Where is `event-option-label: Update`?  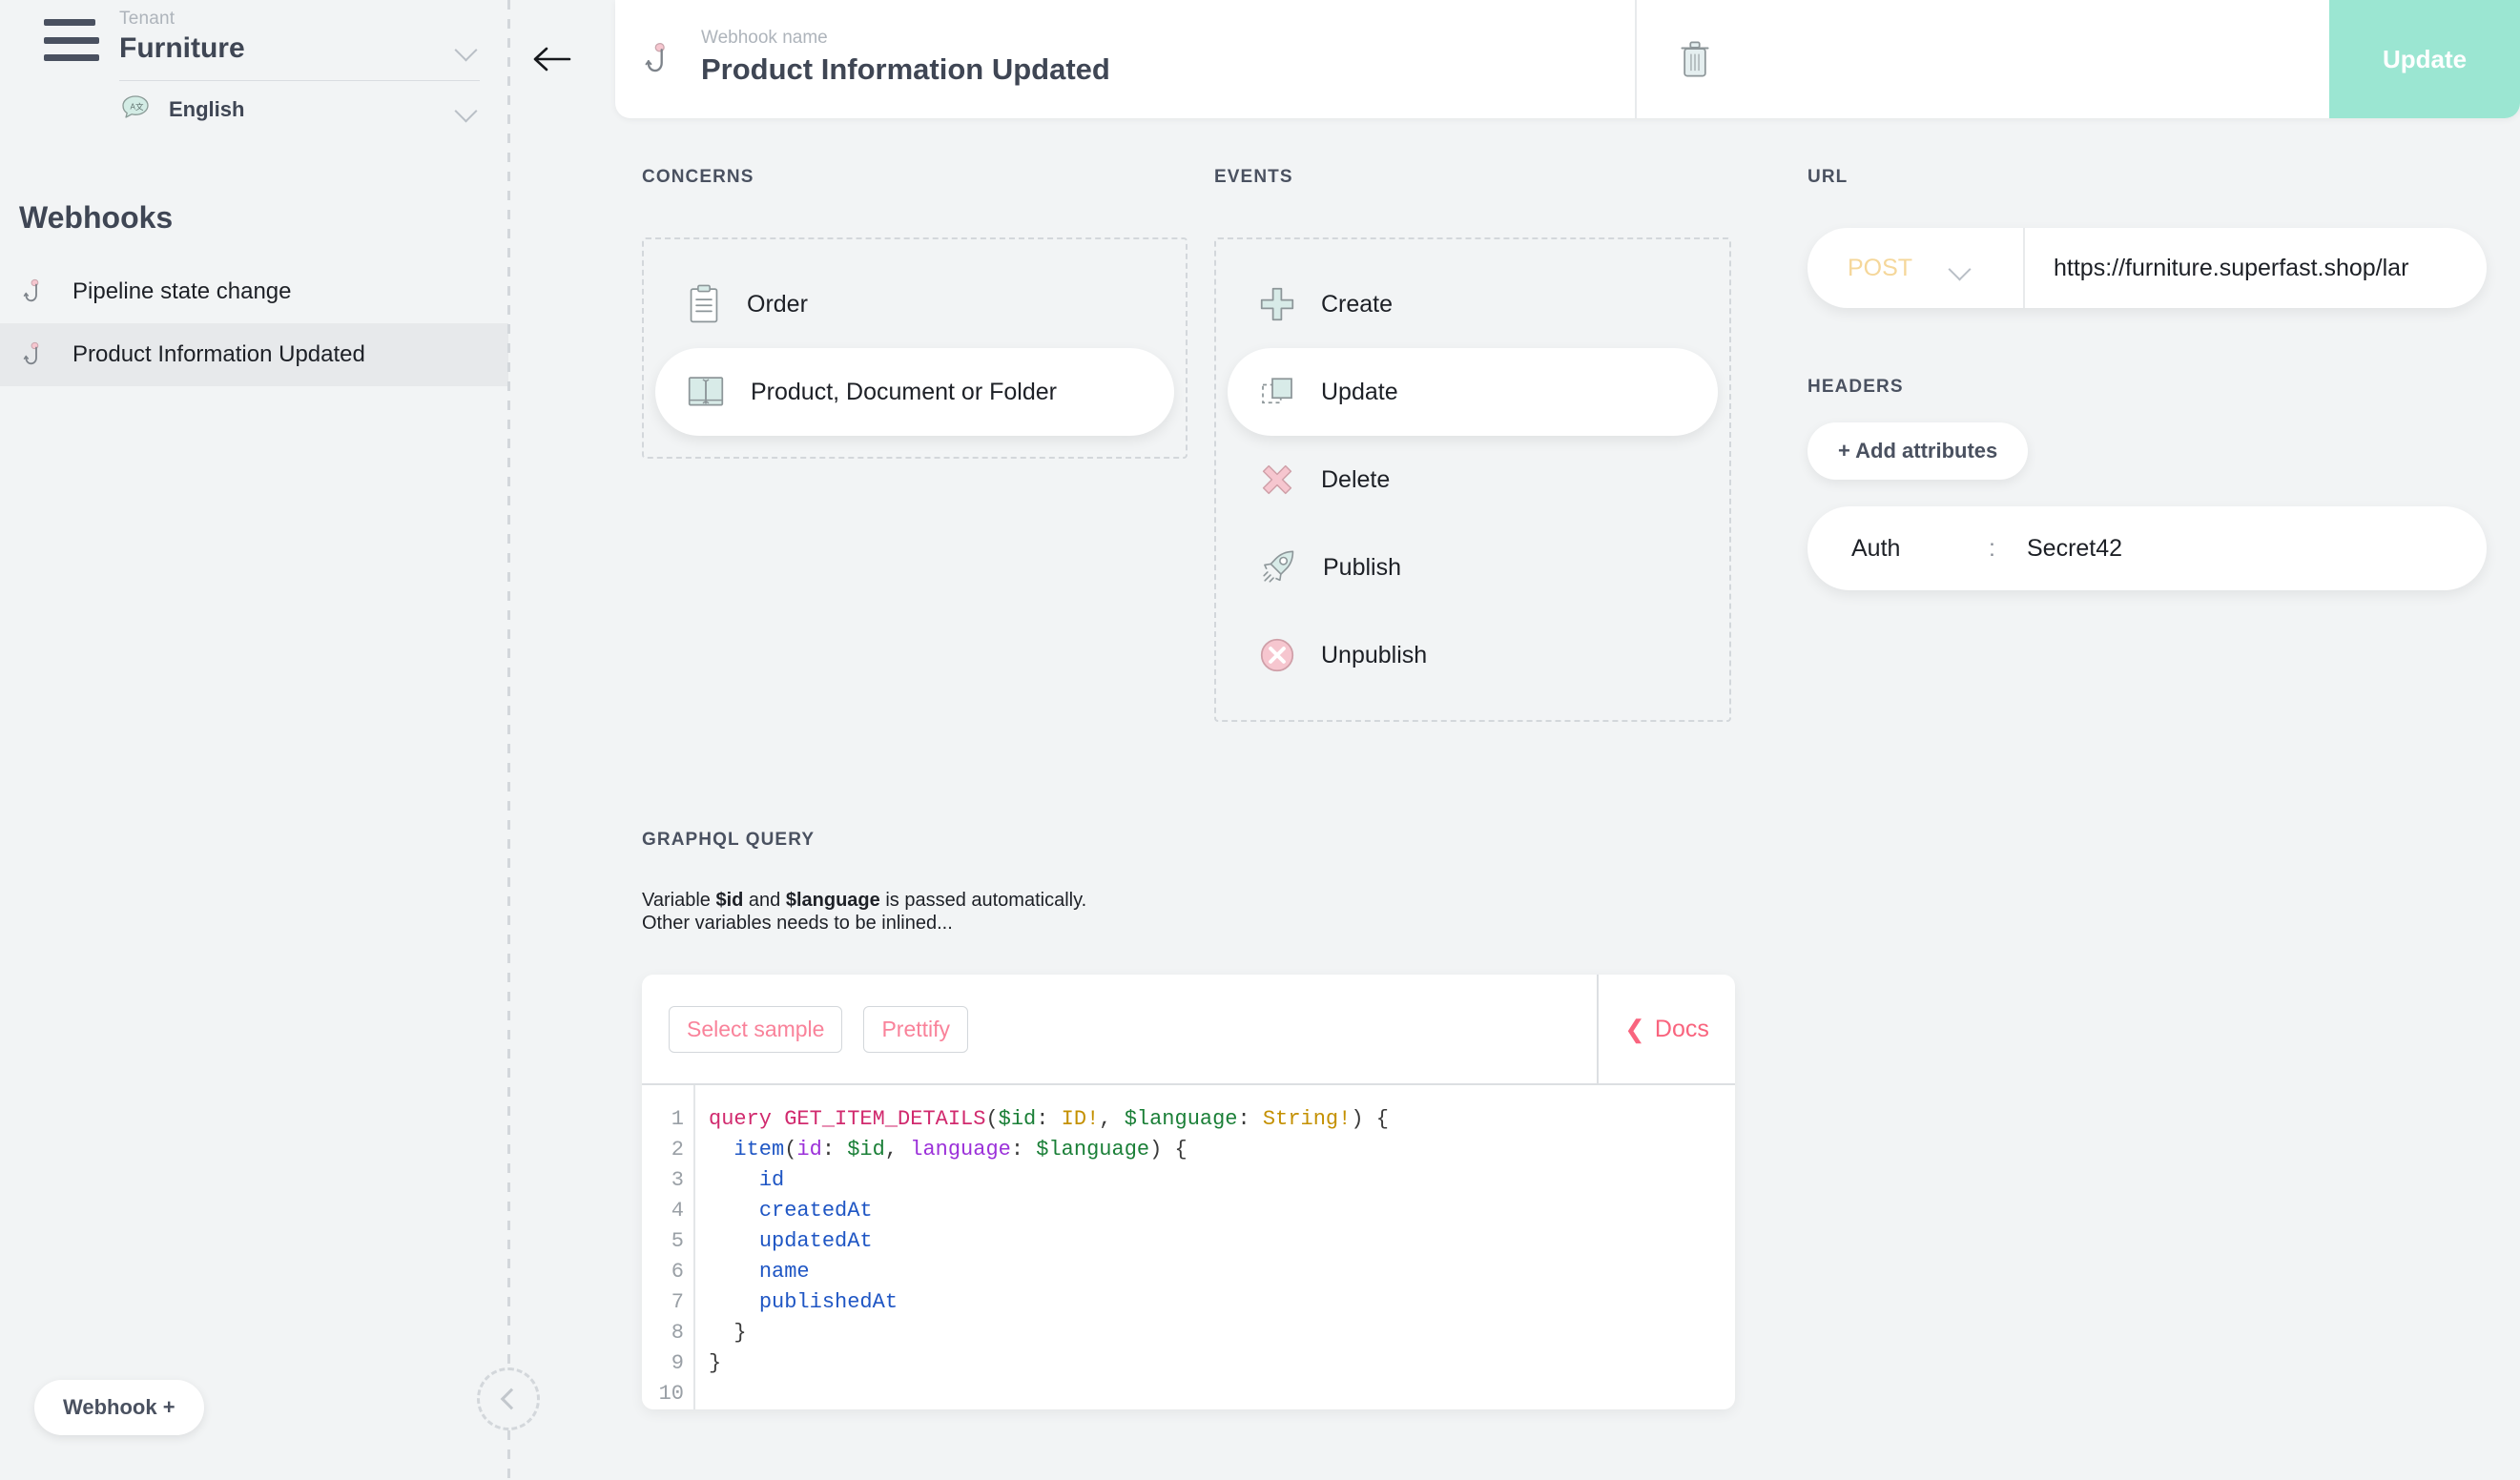 event-option-label: Update is located at coordinates (1360, 391).